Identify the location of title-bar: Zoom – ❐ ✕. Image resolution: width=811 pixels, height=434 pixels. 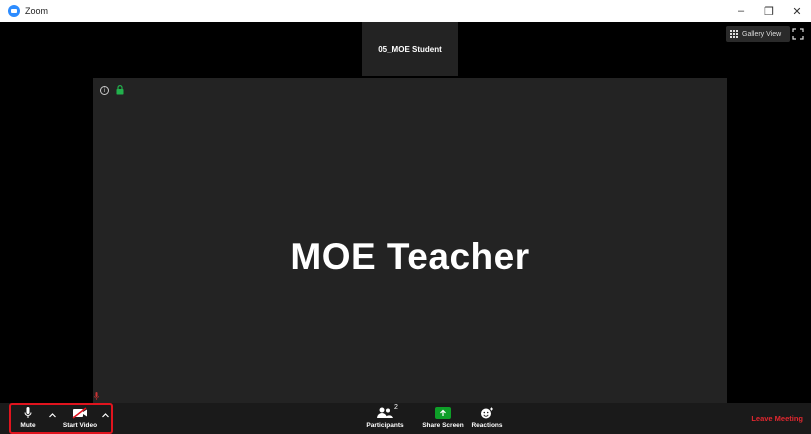
(405, 11).